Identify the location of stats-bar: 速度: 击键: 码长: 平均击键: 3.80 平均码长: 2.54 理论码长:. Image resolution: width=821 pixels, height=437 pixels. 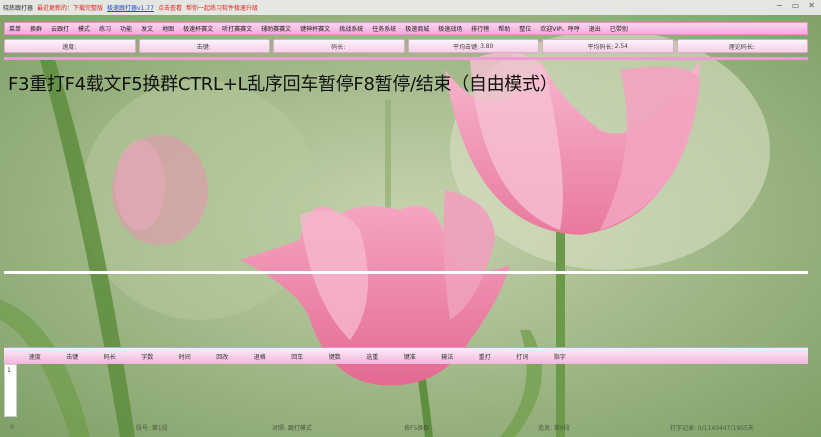
(406, 46).